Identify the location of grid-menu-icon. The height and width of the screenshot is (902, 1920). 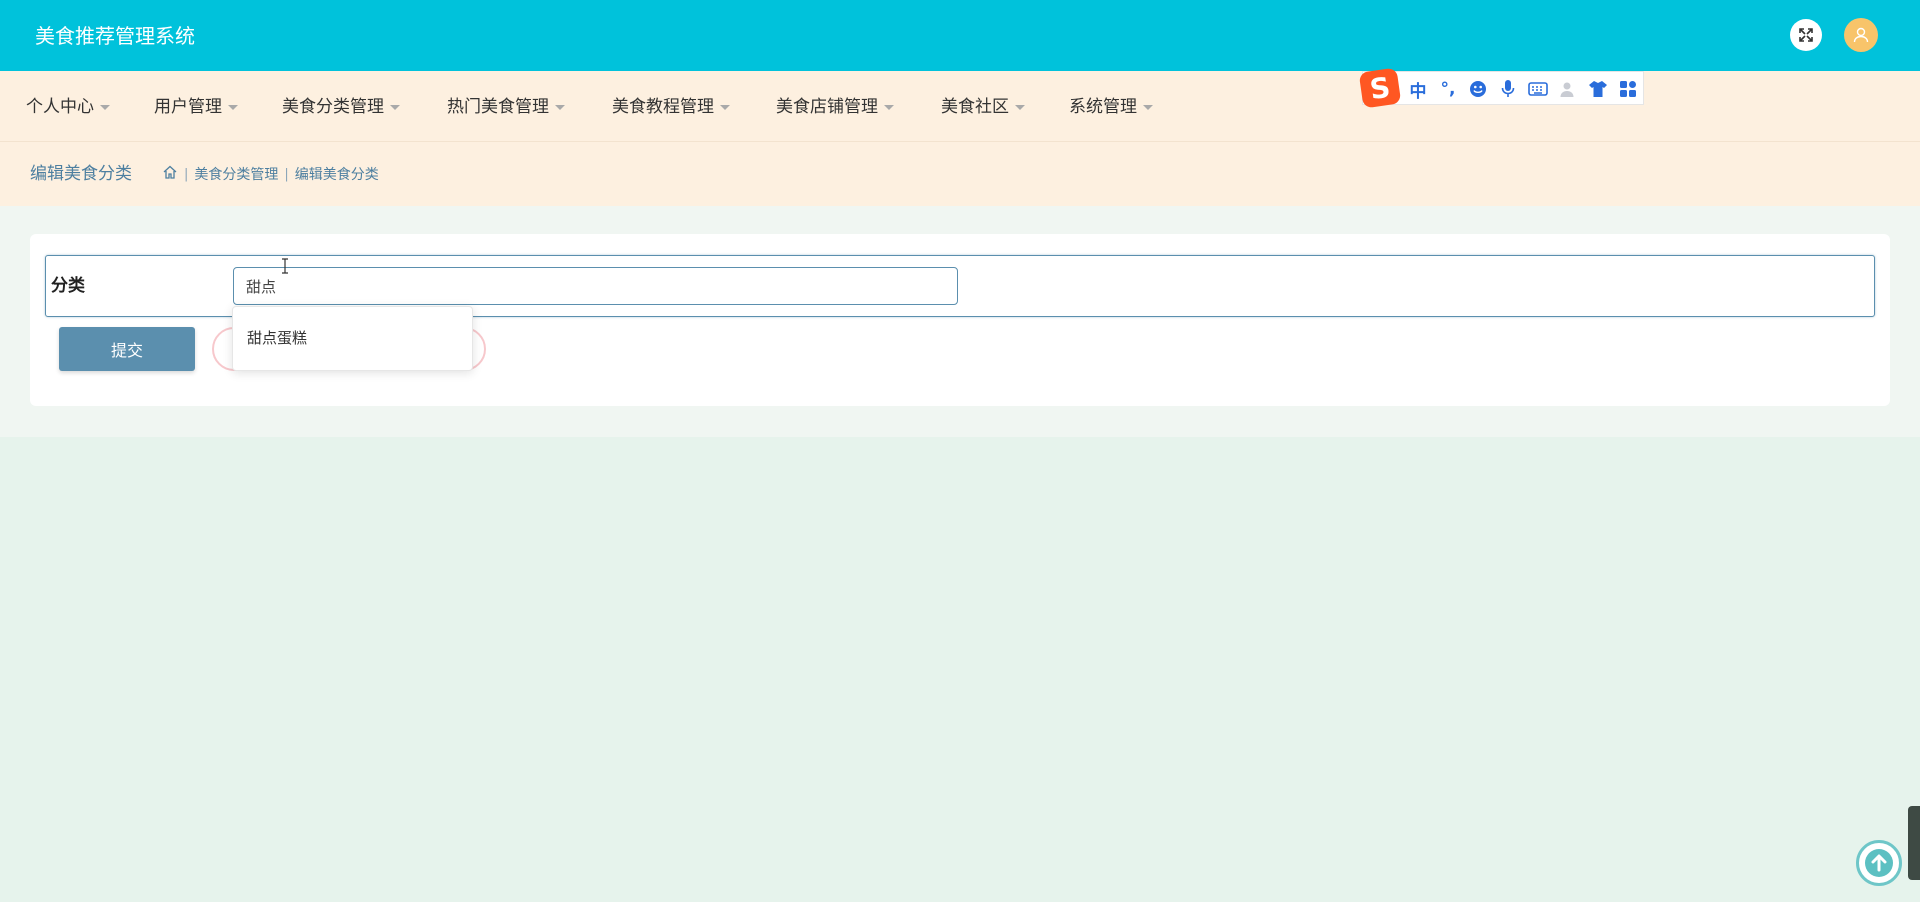
(1628, 89).